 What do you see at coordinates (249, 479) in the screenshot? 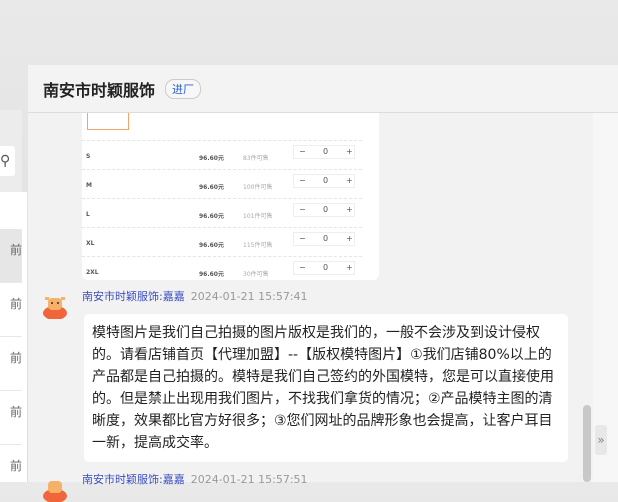
I see `message-time: 2024-01-21 15:57:51` at bounding box center [249, 479].